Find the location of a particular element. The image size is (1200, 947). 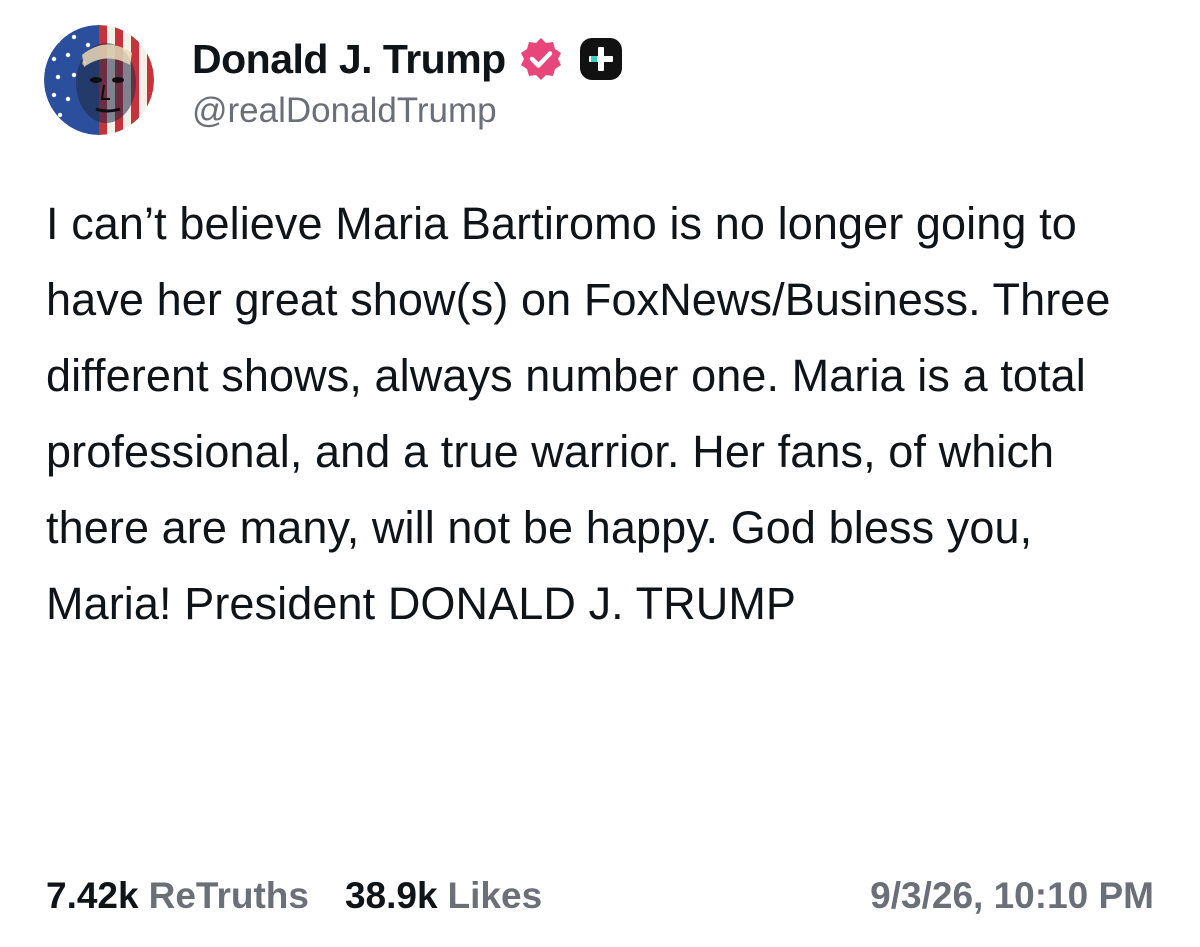

author-identity: Donald J. Trump @realDonaldTrump is located at coordinates (408, 80).